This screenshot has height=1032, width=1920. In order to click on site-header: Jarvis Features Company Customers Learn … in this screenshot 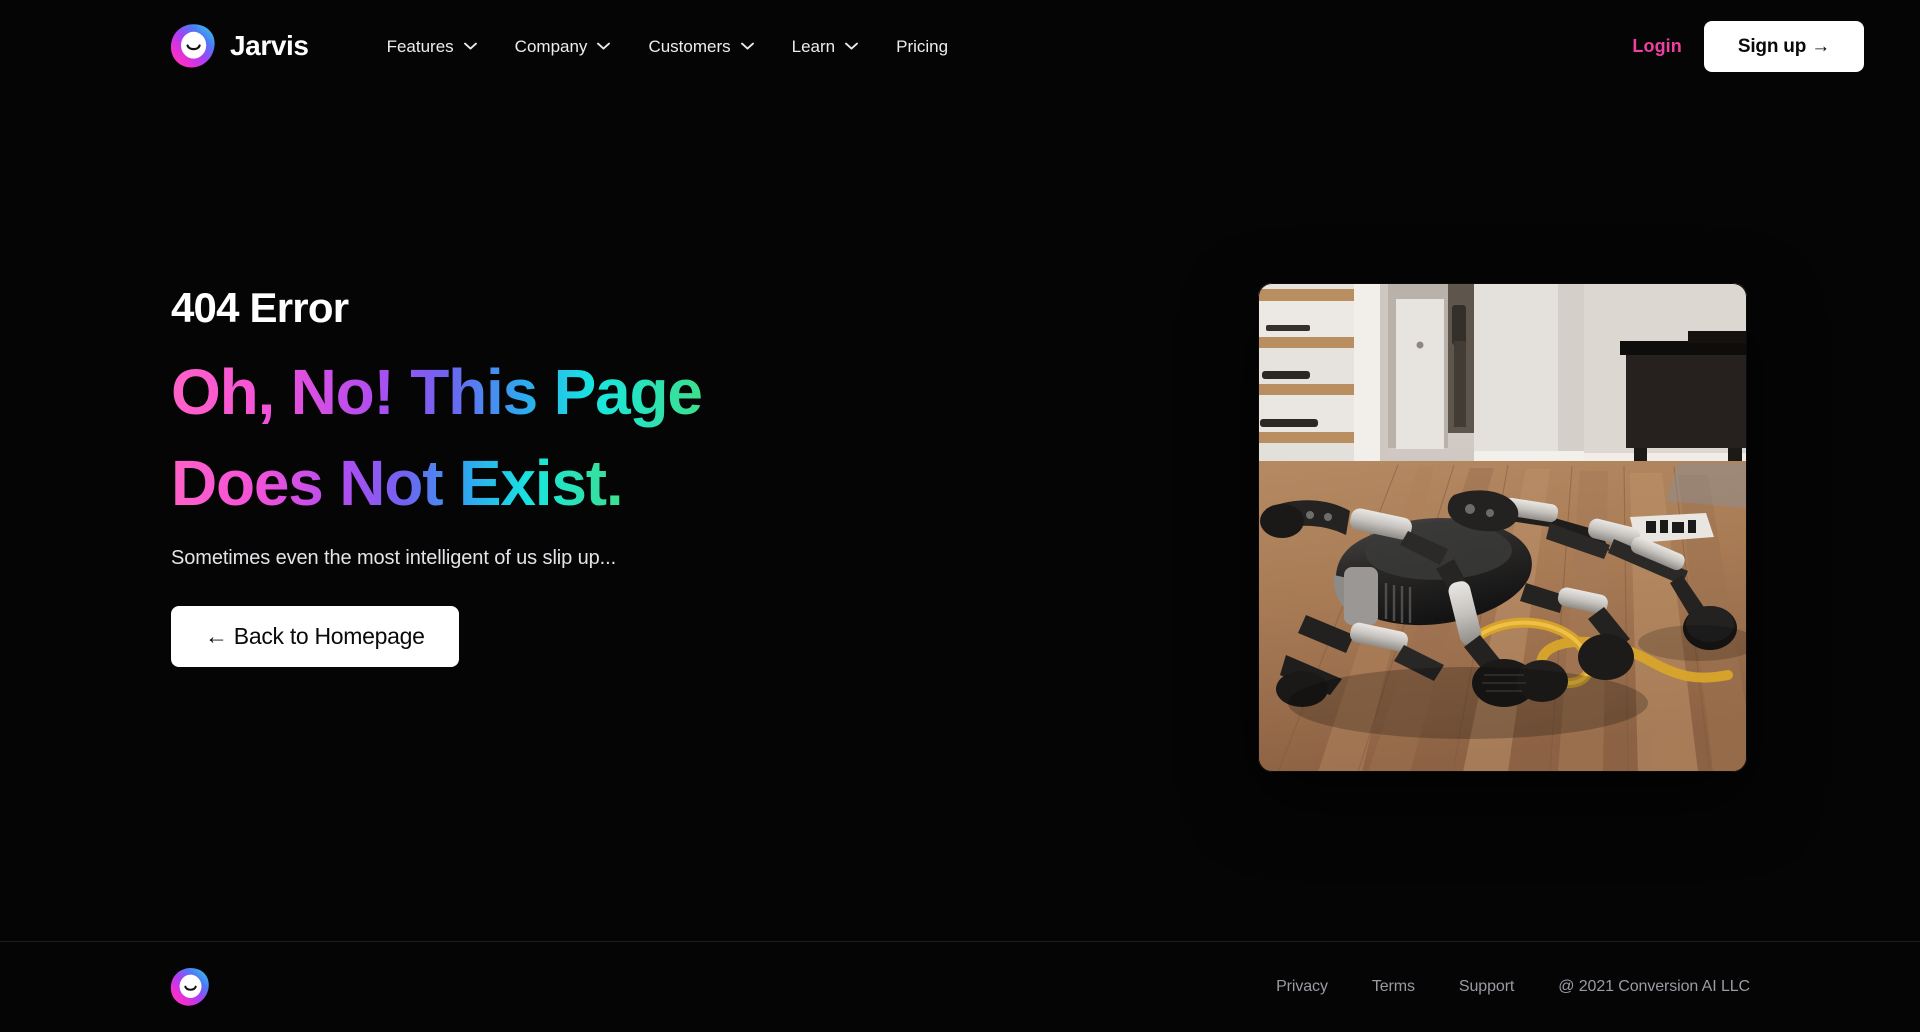, I will do `click(960, 46)`.